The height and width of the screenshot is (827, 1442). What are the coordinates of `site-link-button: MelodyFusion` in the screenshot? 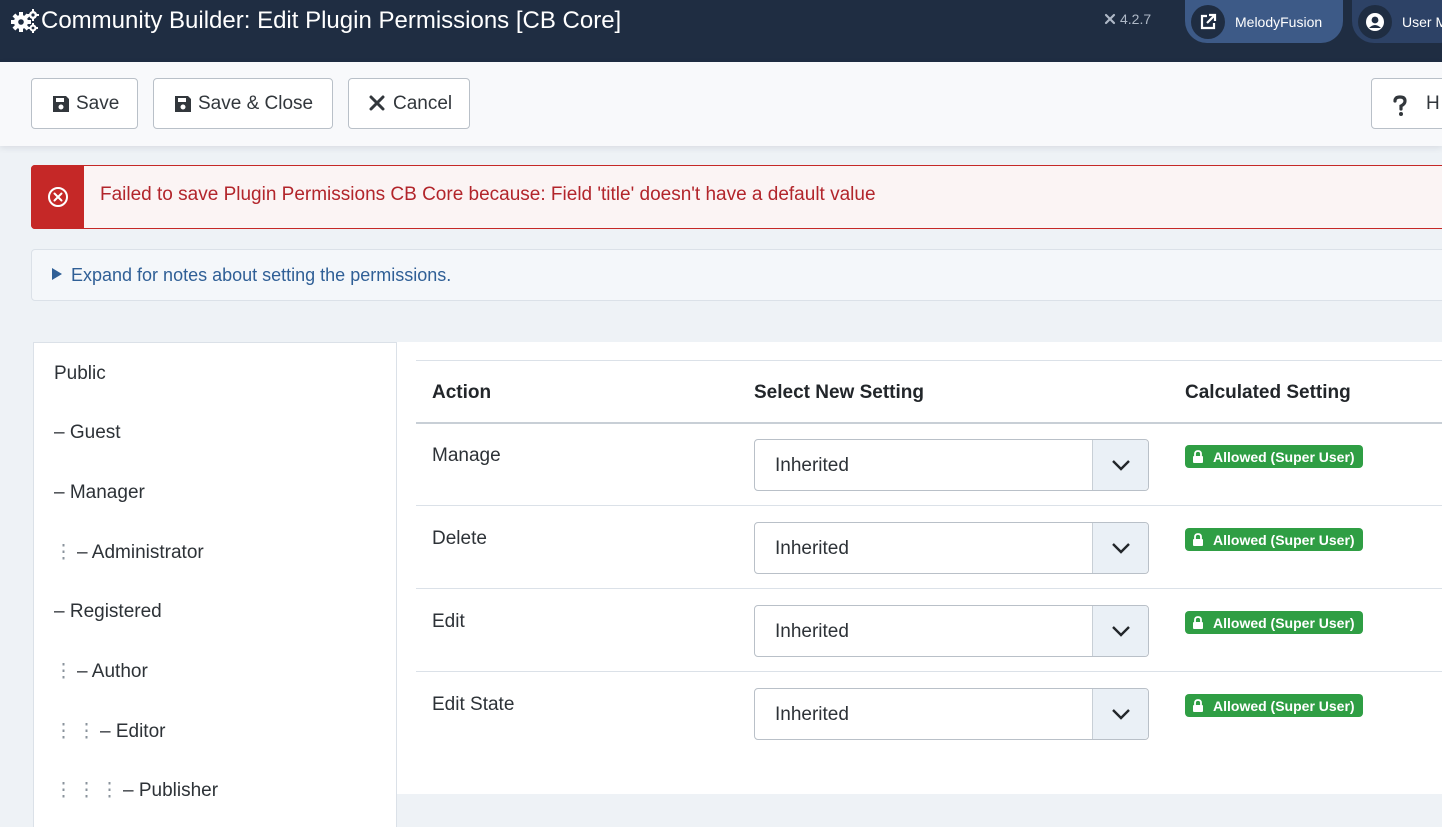 It's located at (1264, 21).